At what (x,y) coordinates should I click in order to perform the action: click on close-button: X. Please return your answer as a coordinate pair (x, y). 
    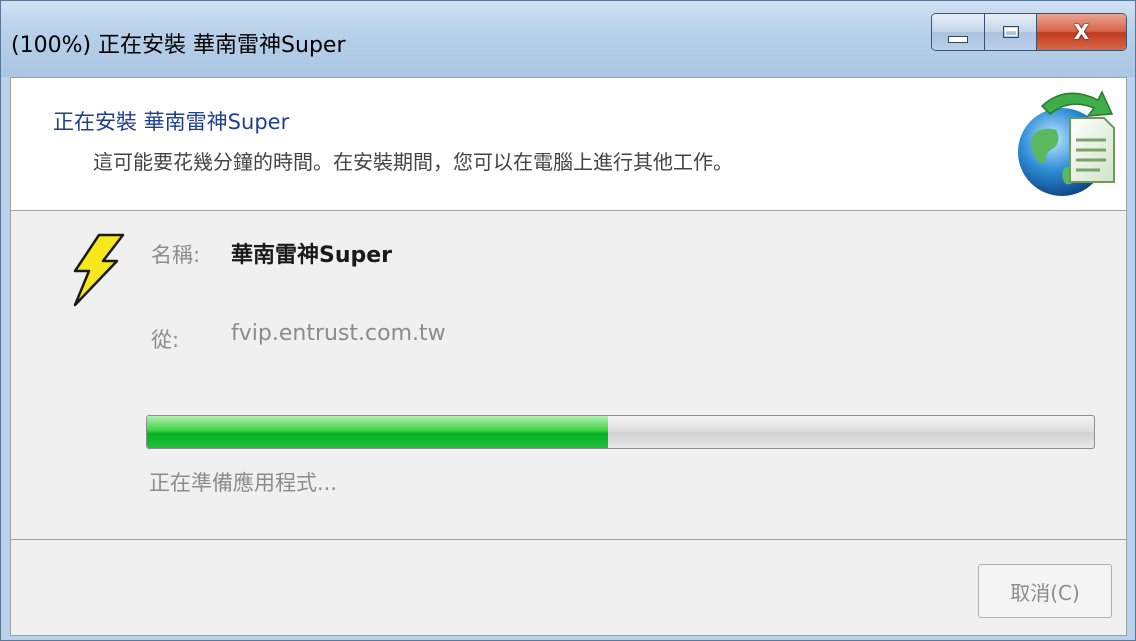
    Looking at the image, I should click on (1081, 32).